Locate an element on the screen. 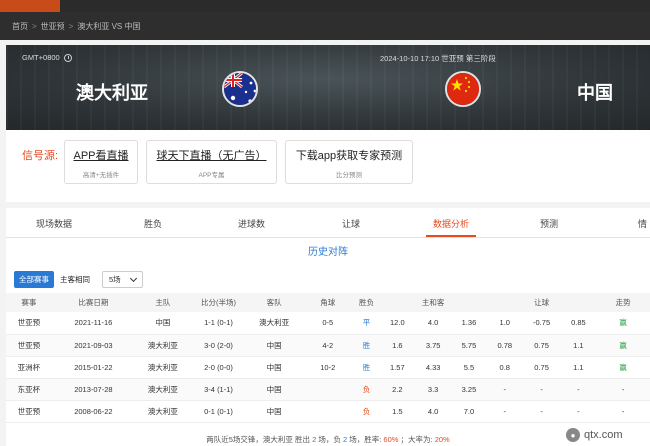 Image resolution: width=650 pixels, height=446 pixels. col-hc-h is located at coordinates (504, 302).